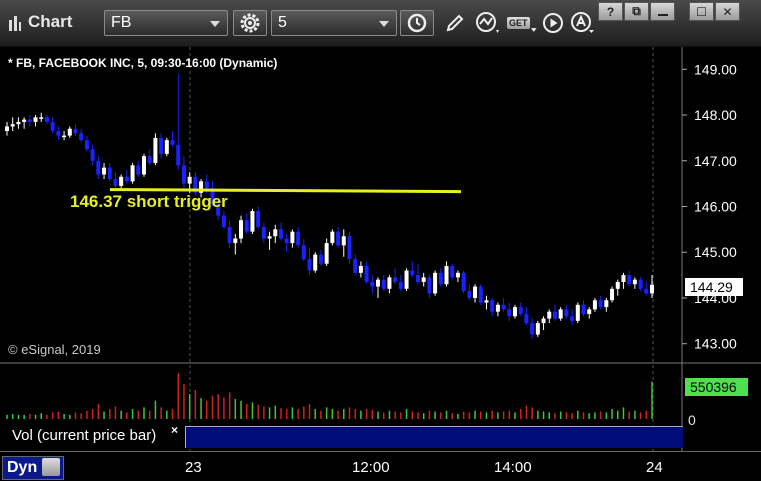  What do you see at coordinates (121, 22) in the screenshot?
I see `symbol-value: FB` at bounding box center [121, 22].